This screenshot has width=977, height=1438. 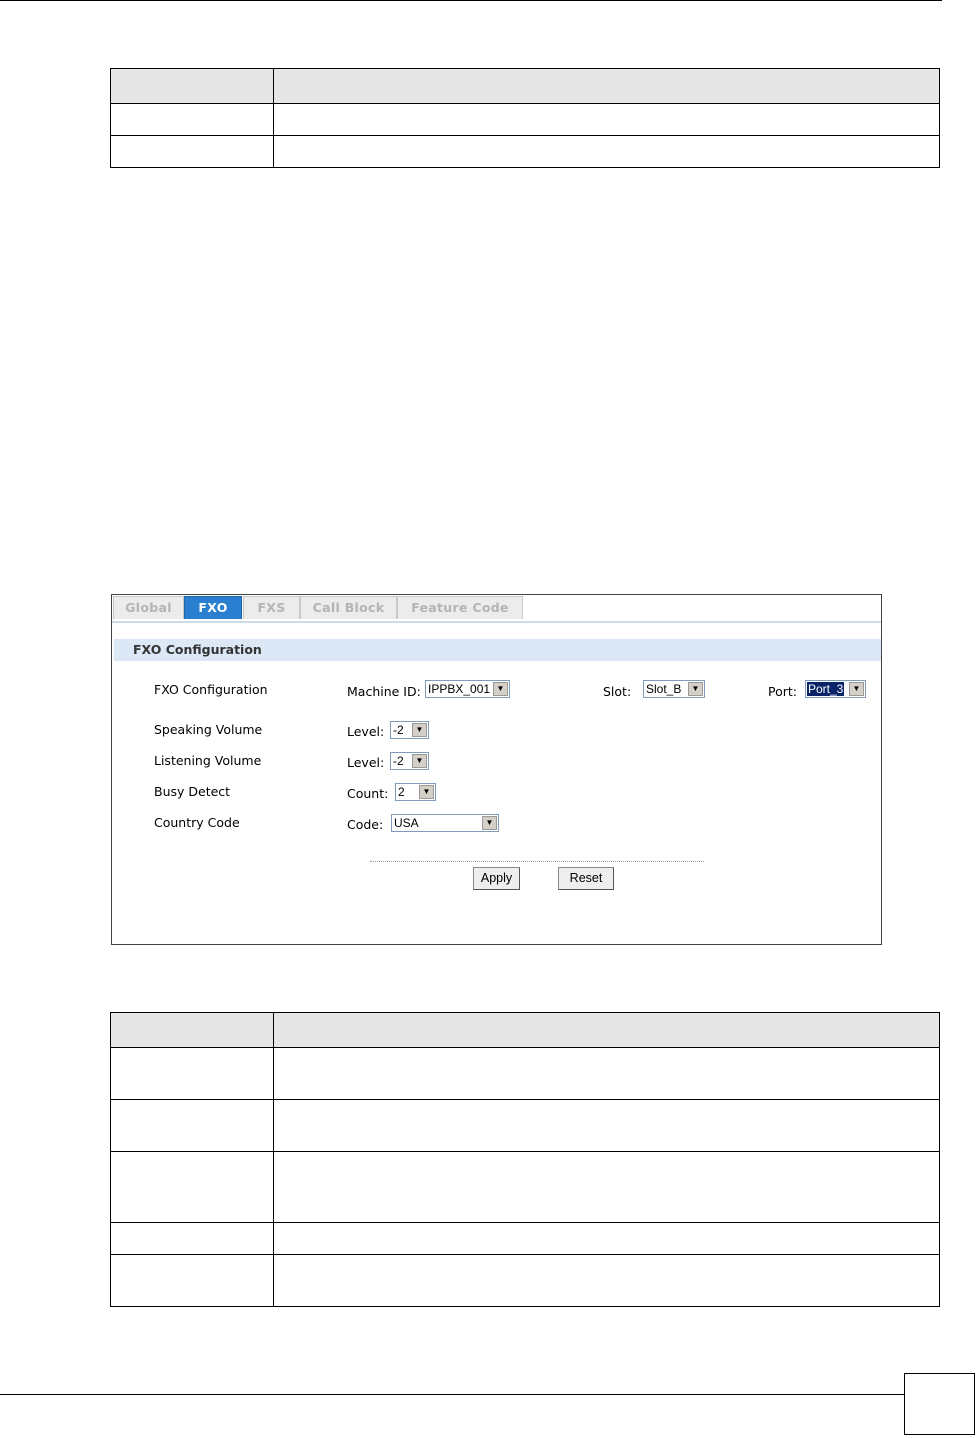 I want to click on port-select: Port_3 ▼, so click(x=835, y=689).